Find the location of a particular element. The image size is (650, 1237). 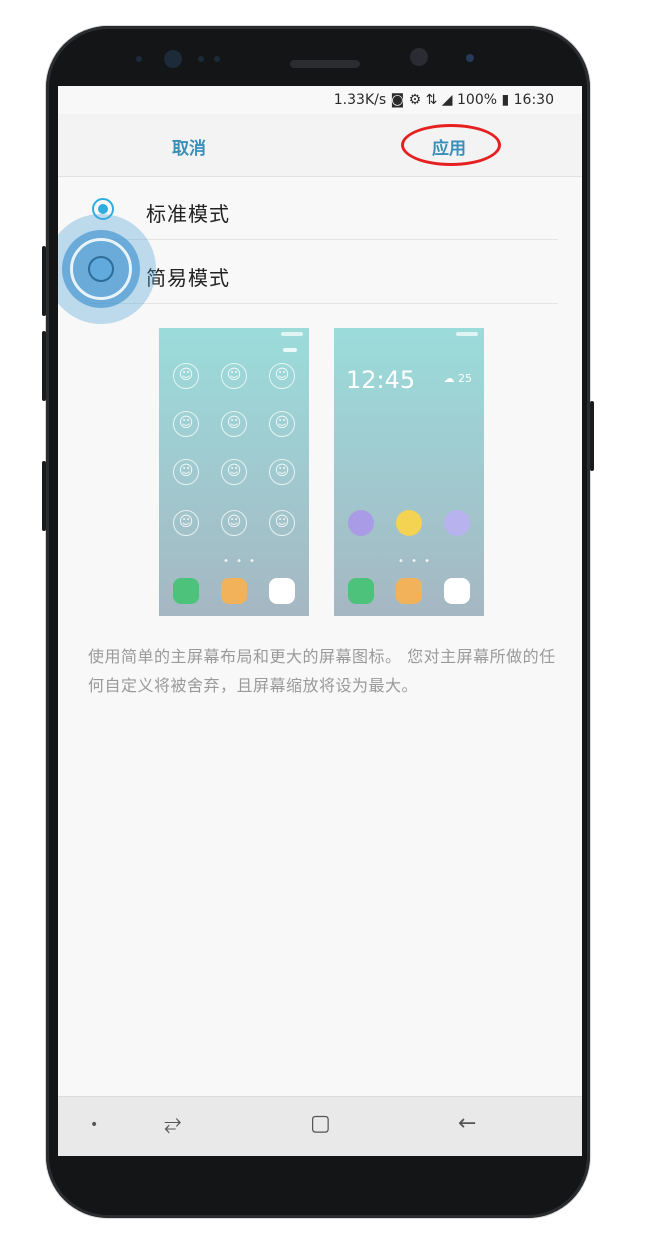

recent-apps-icon: ⥂ is located at coordinates (173, 1123).